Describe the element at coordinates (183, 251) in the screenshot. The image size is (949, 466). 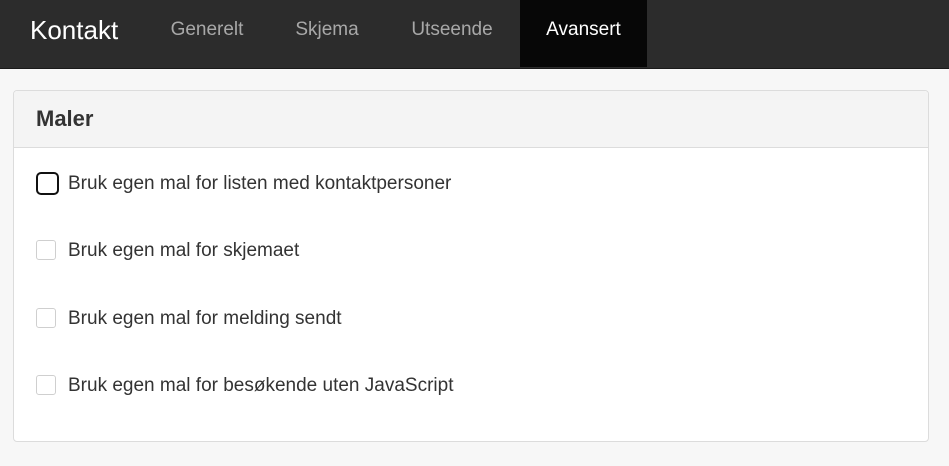
I see `option-label: Bruk egen mal for skjemaet` at that location.